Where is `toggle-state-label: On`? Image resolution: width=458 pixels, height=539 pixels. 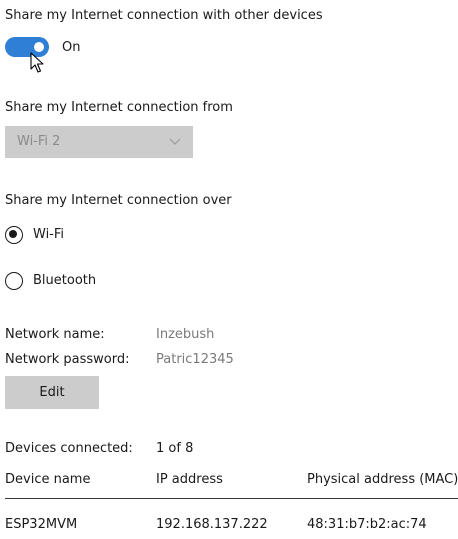 toggle-state-label: On is located at coordinates (71, 47).